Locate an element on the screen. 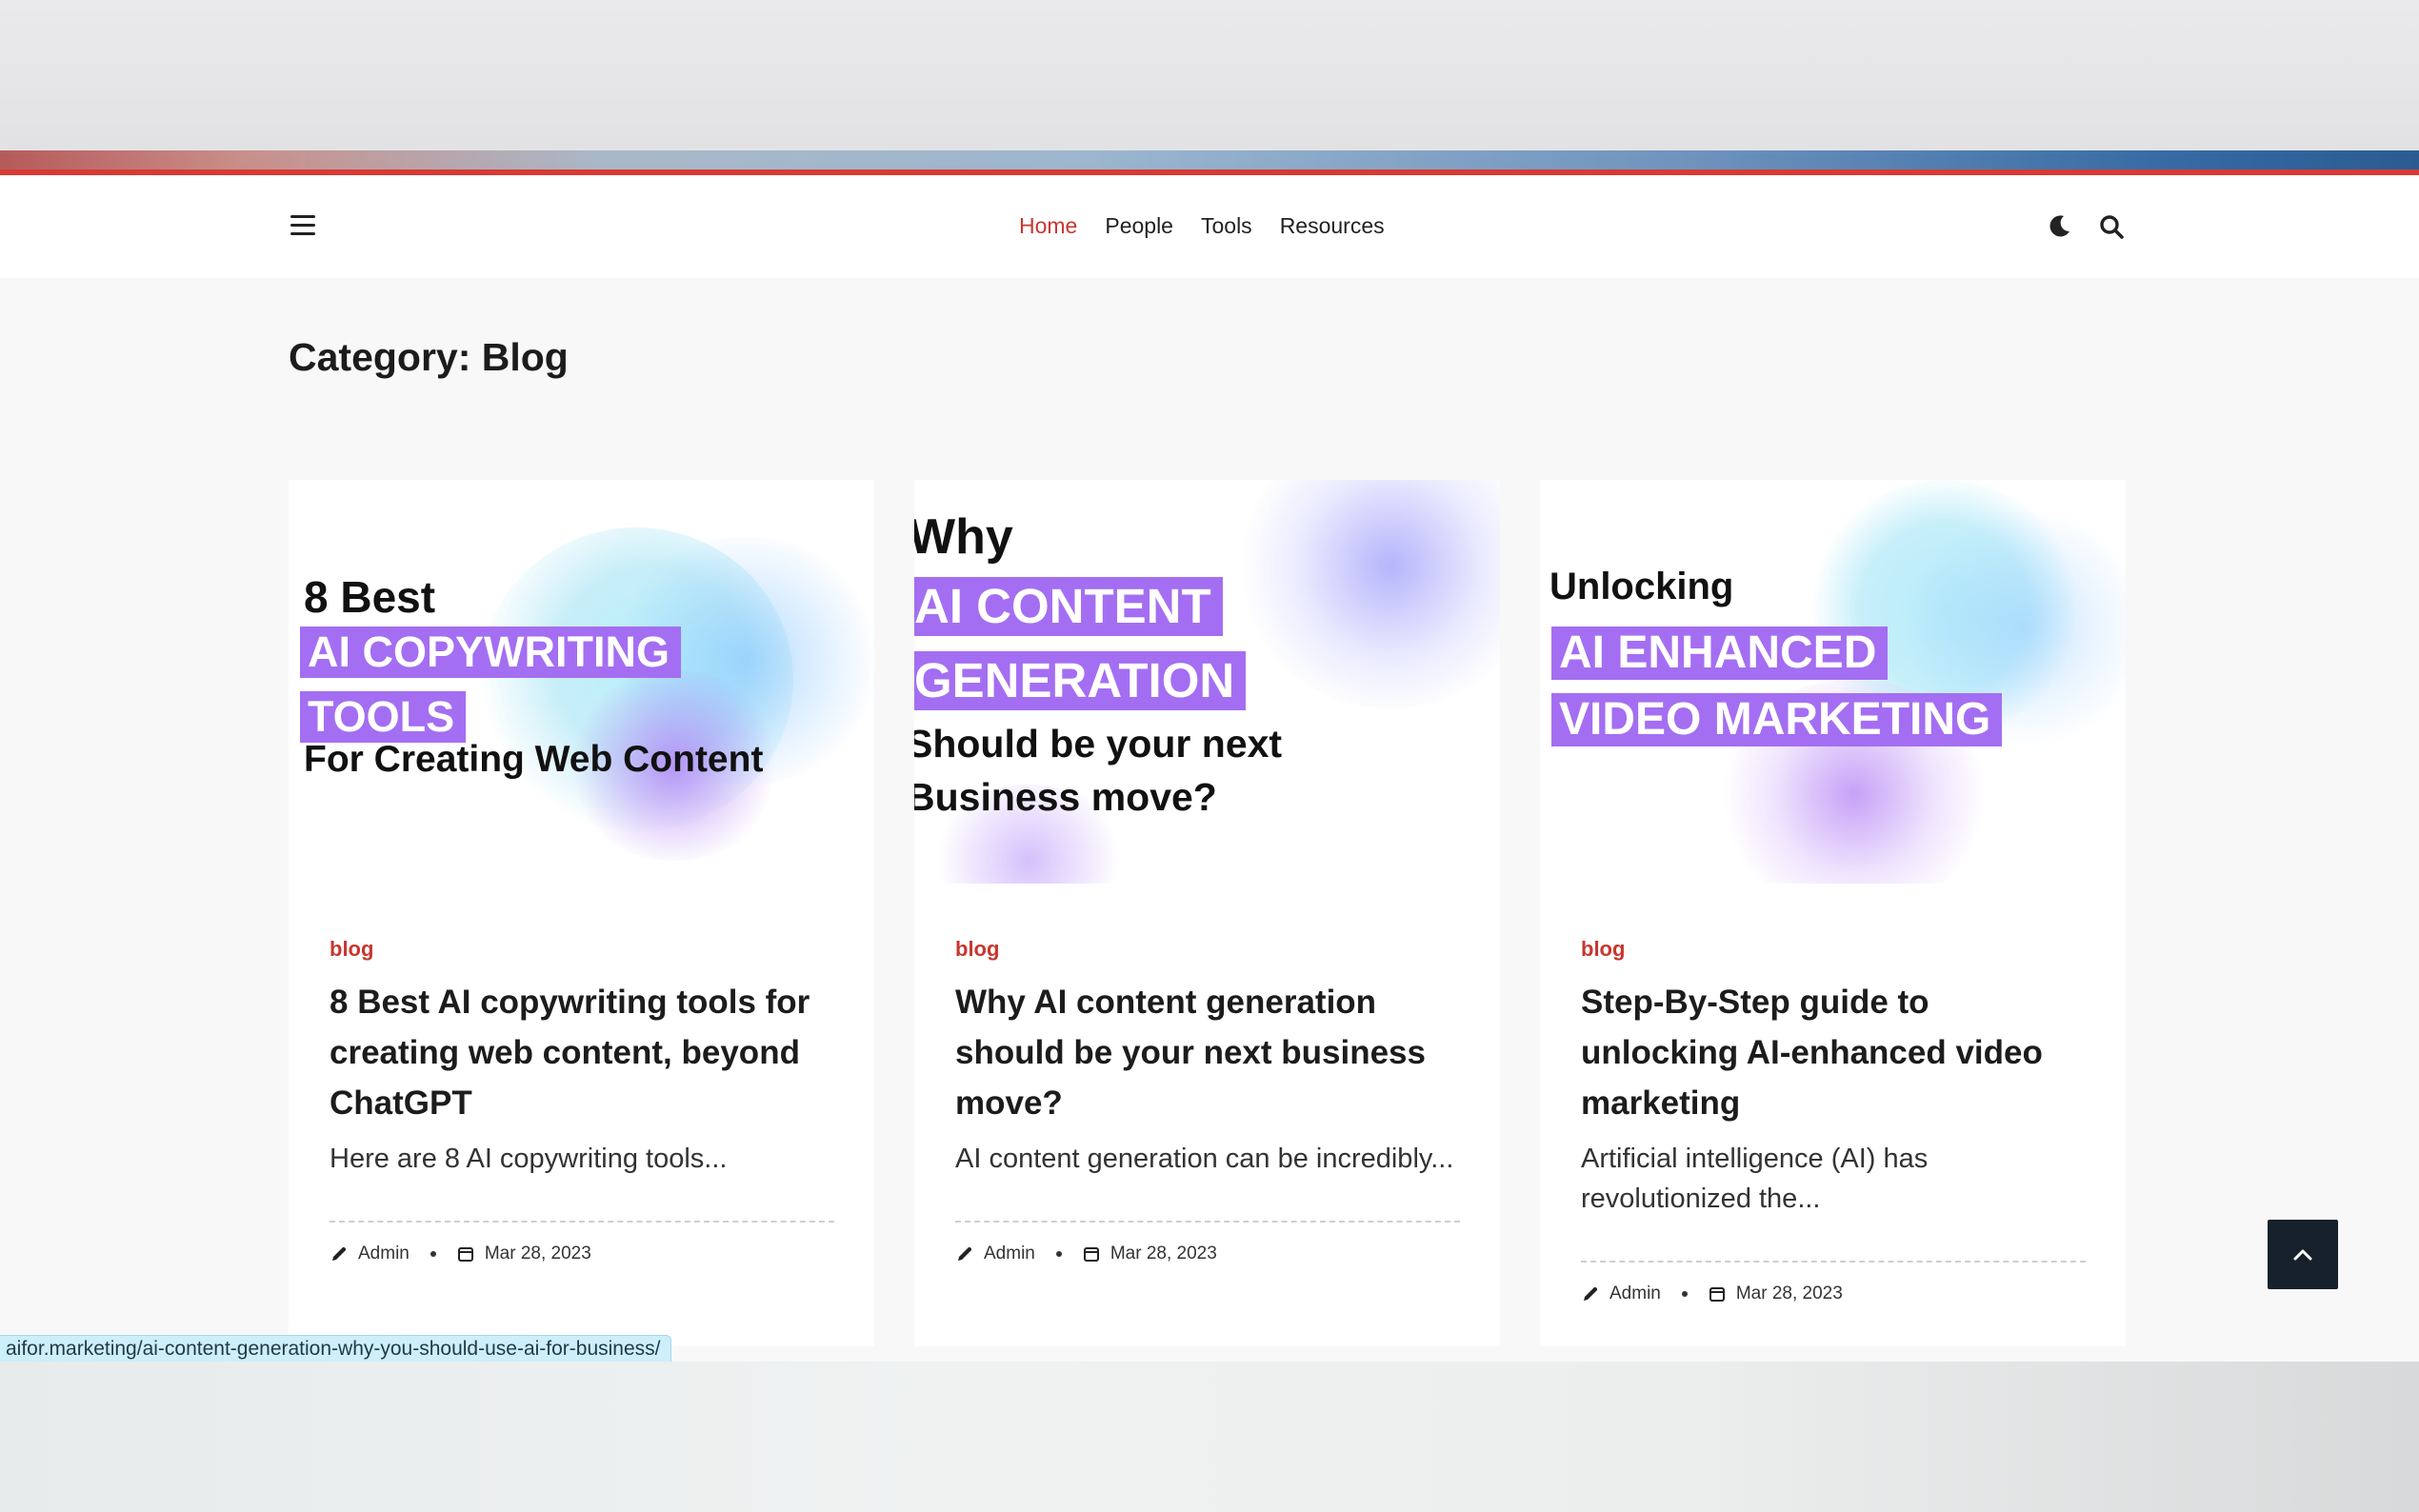  thumbnail-text: Business move? is located at coordinates (1065, 797).